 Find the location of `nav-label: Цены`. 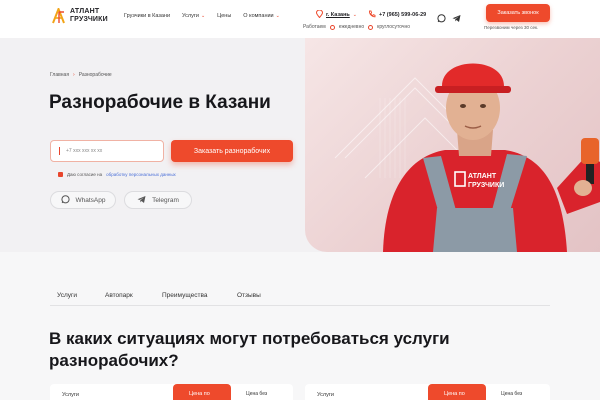

nav-label: Цены is located at coordinates (224, 16).